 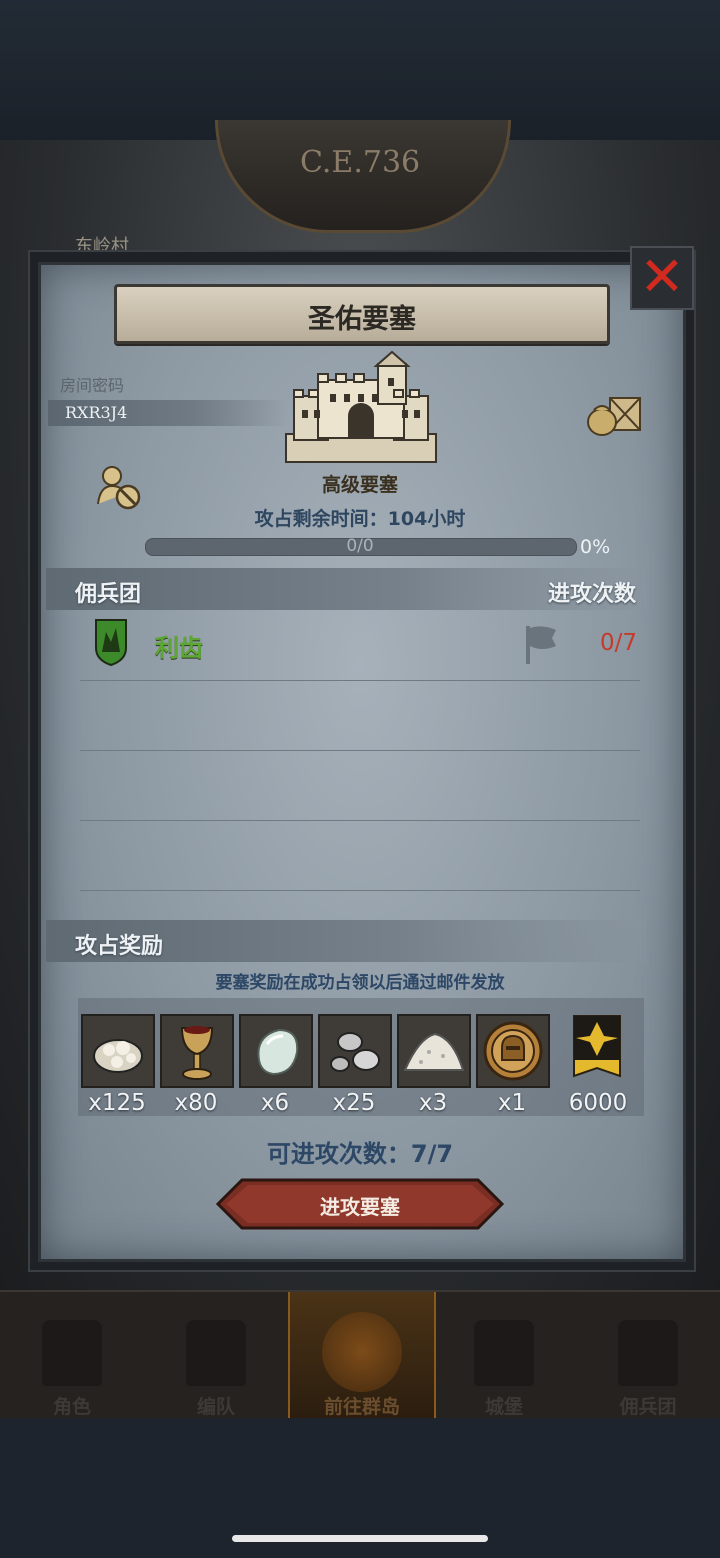 I want to click on time-left: 攻占剩余时间：104小时, so click(x=360, y=519).